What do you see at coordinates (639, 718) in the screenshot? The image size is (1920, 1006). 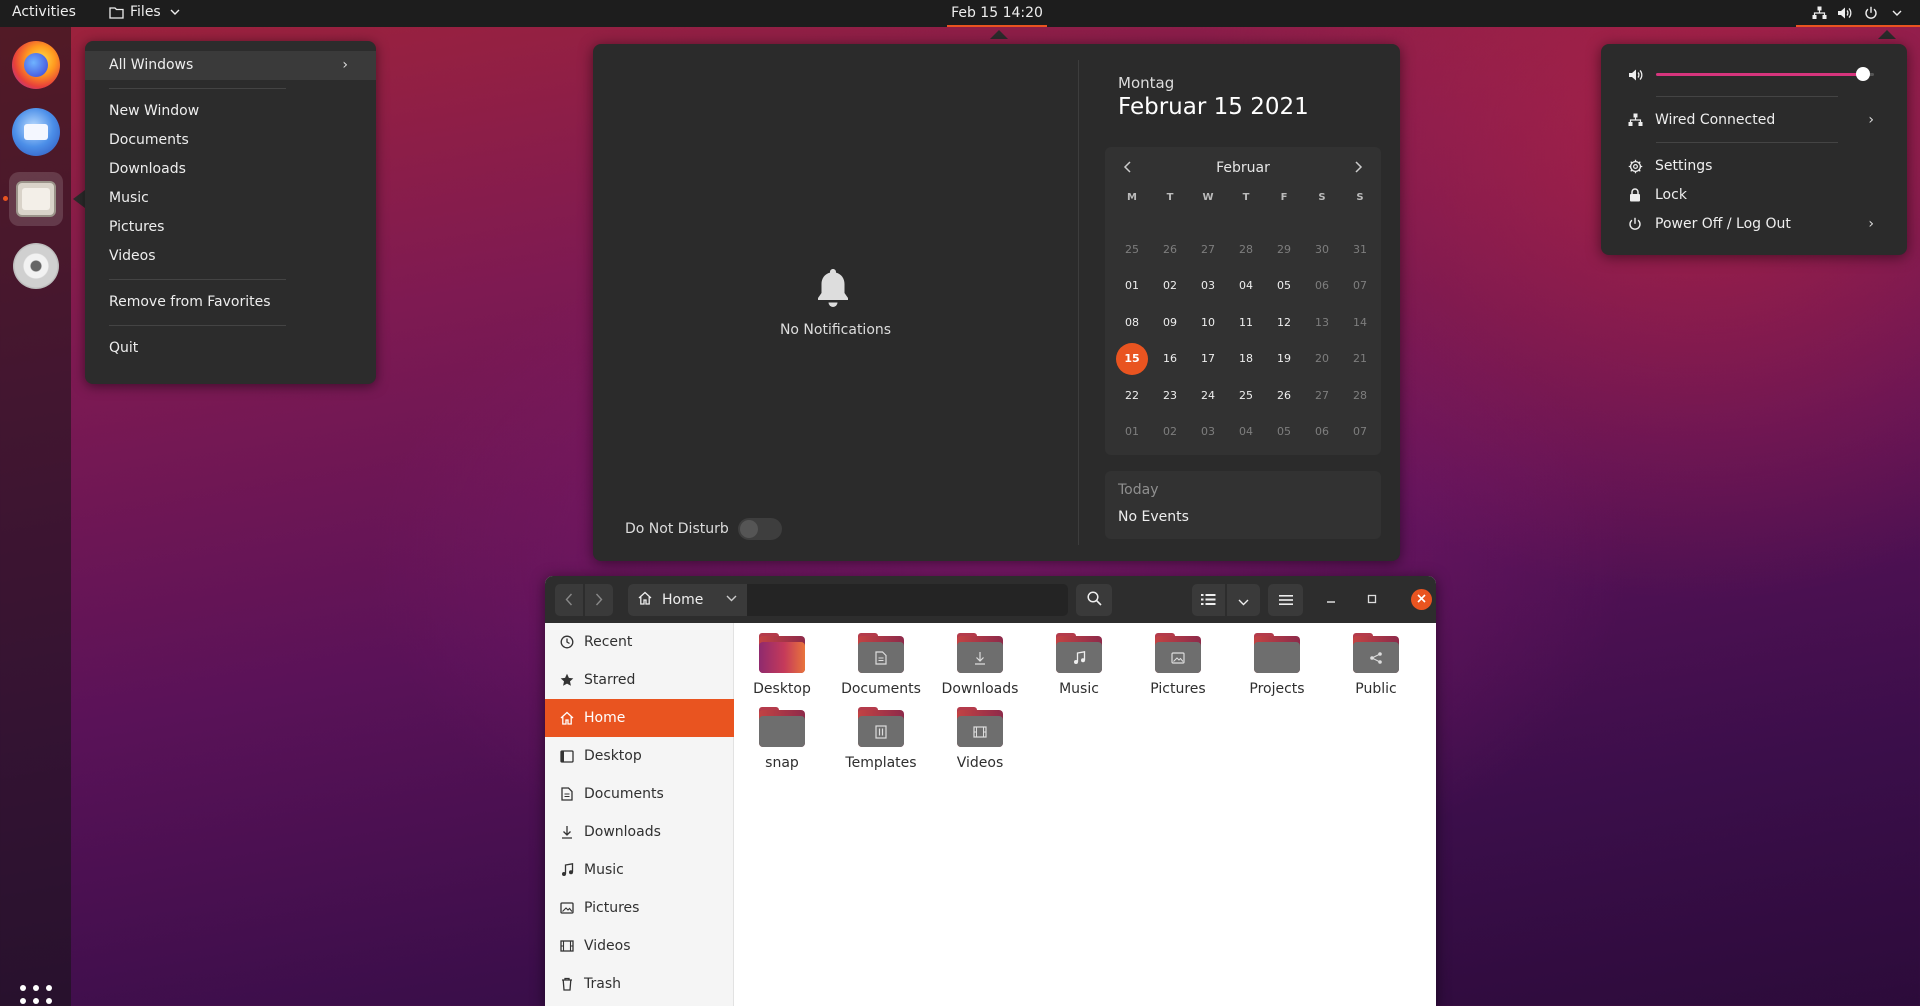 I see `sidebar-item-home: Home` at bounding box center [639, 718].